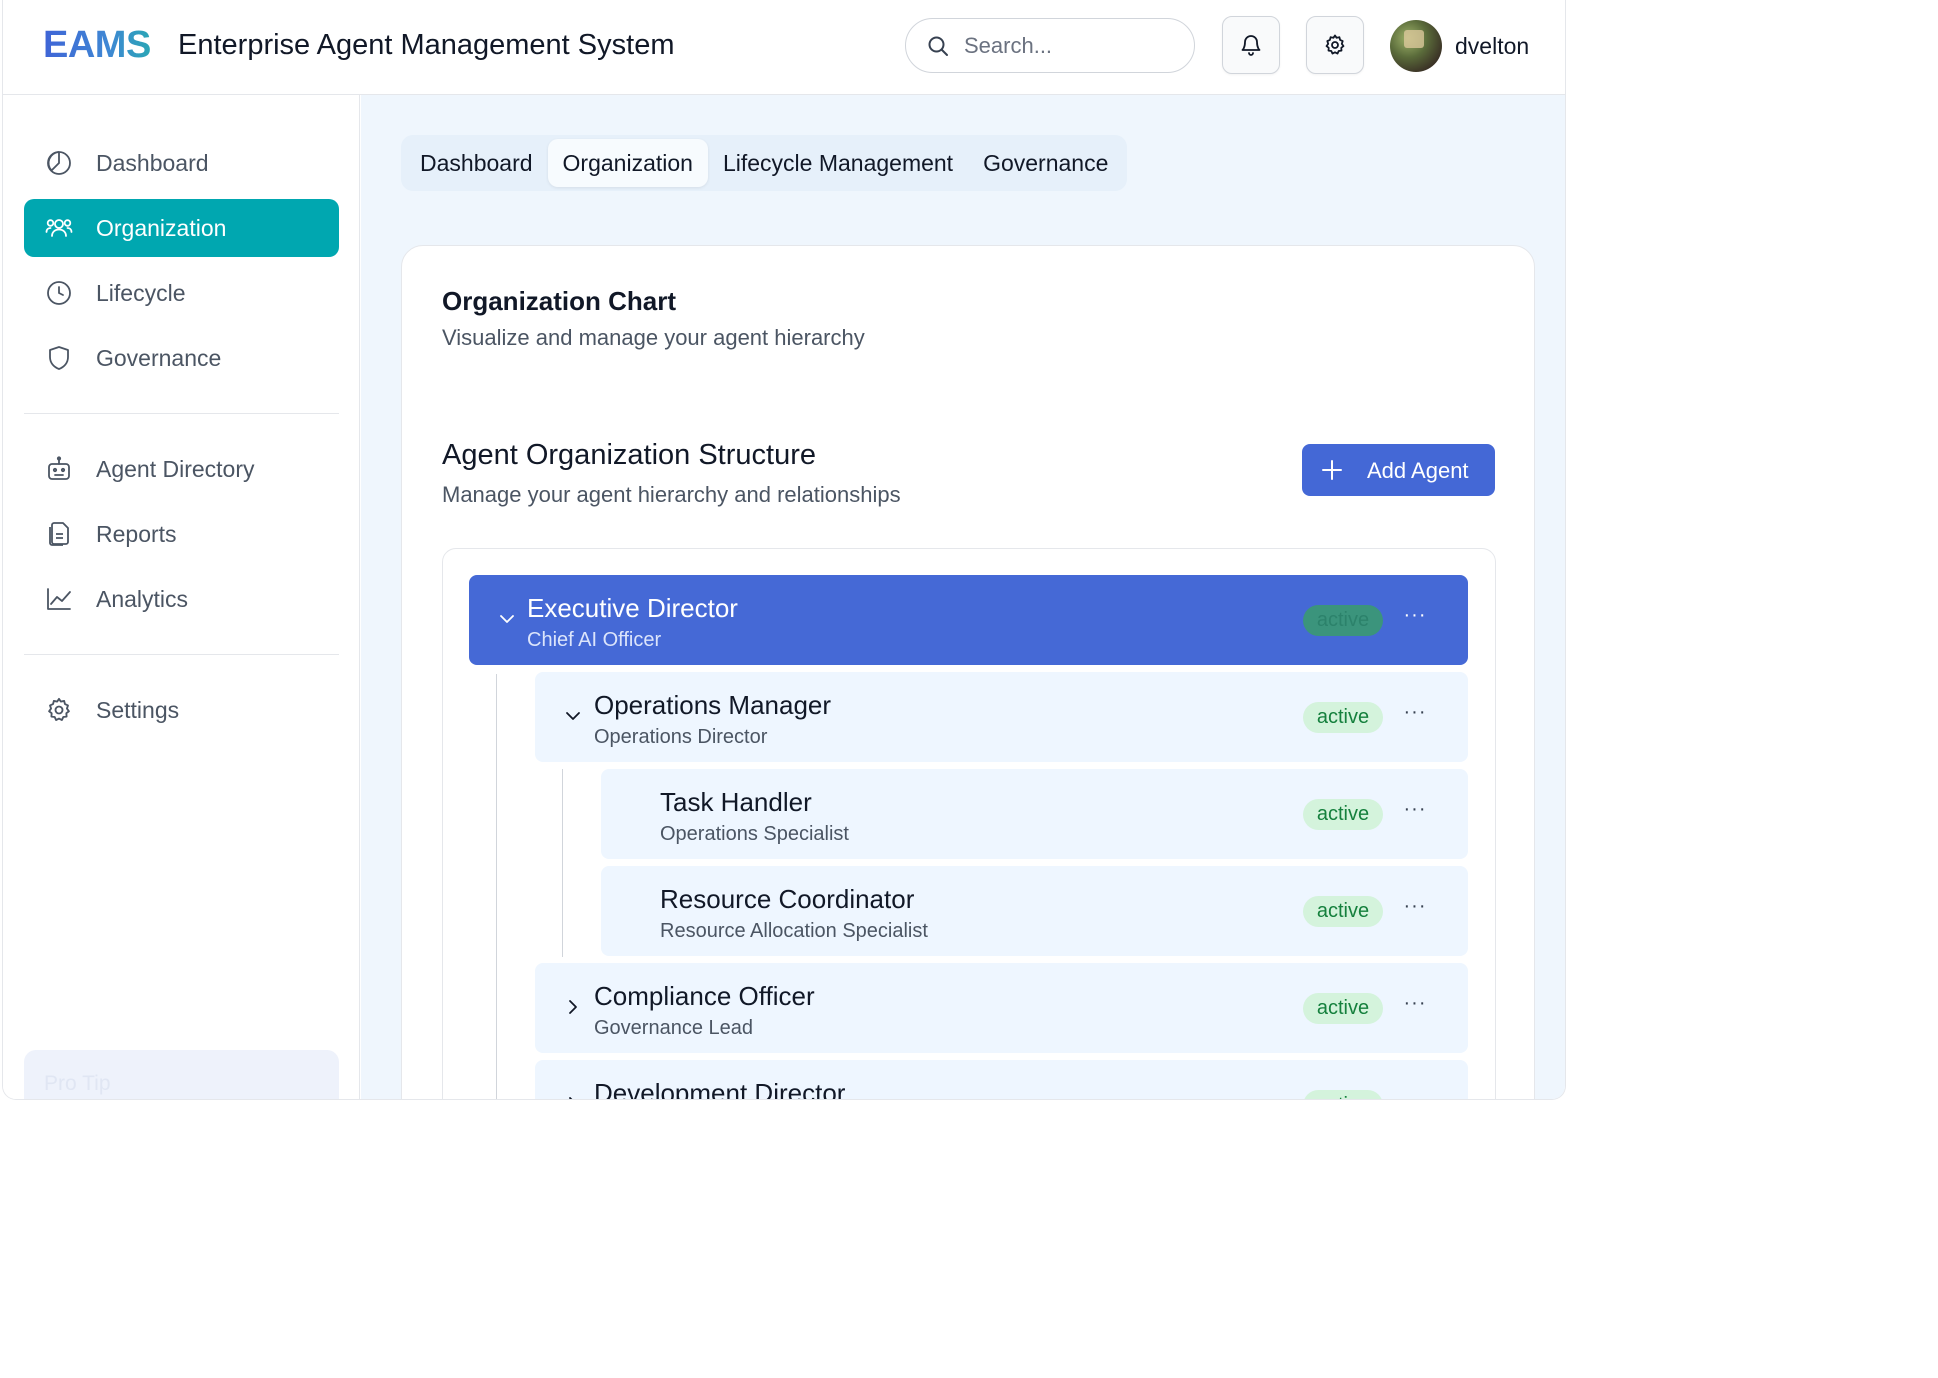 Image resolution: width=1938 pixels, height=1378 pixels. I want to click on agent-name: Compliance Officer, so click(704, 996).